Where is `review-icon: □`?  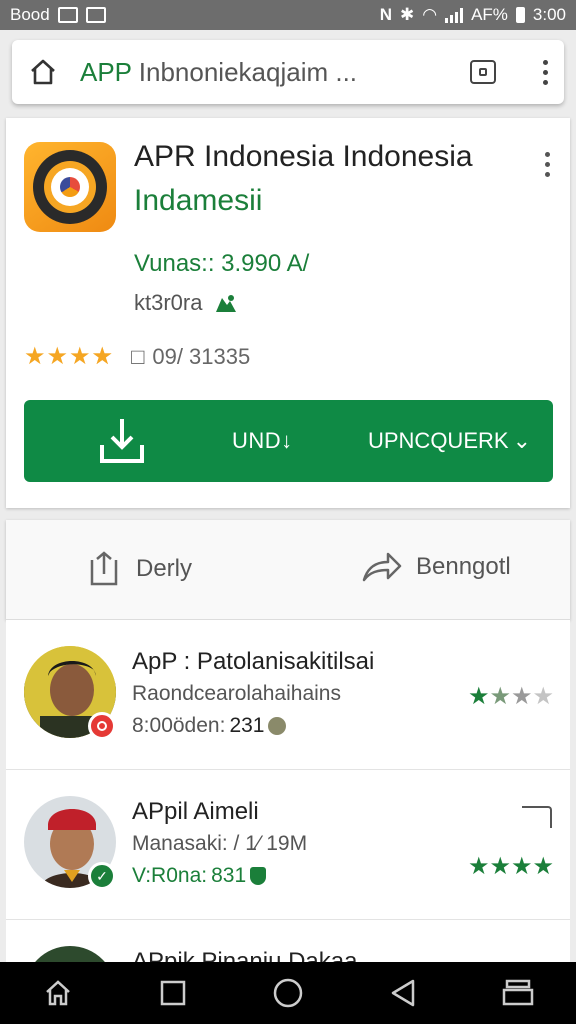
review-icon: □ is located at coordinates (138, 356).